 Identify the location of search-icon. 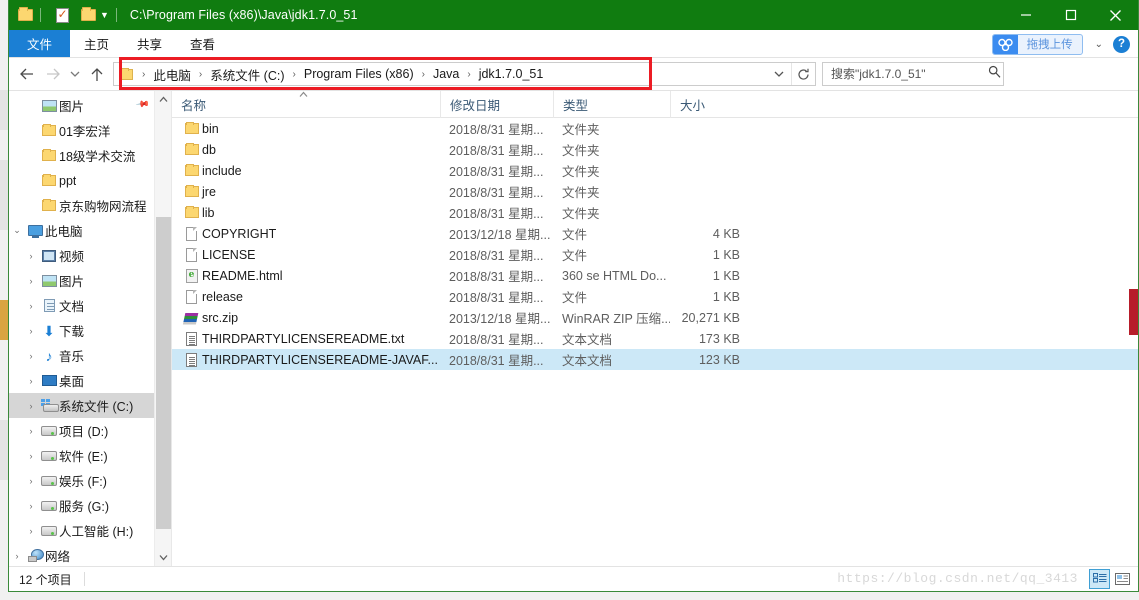
(994, 74).